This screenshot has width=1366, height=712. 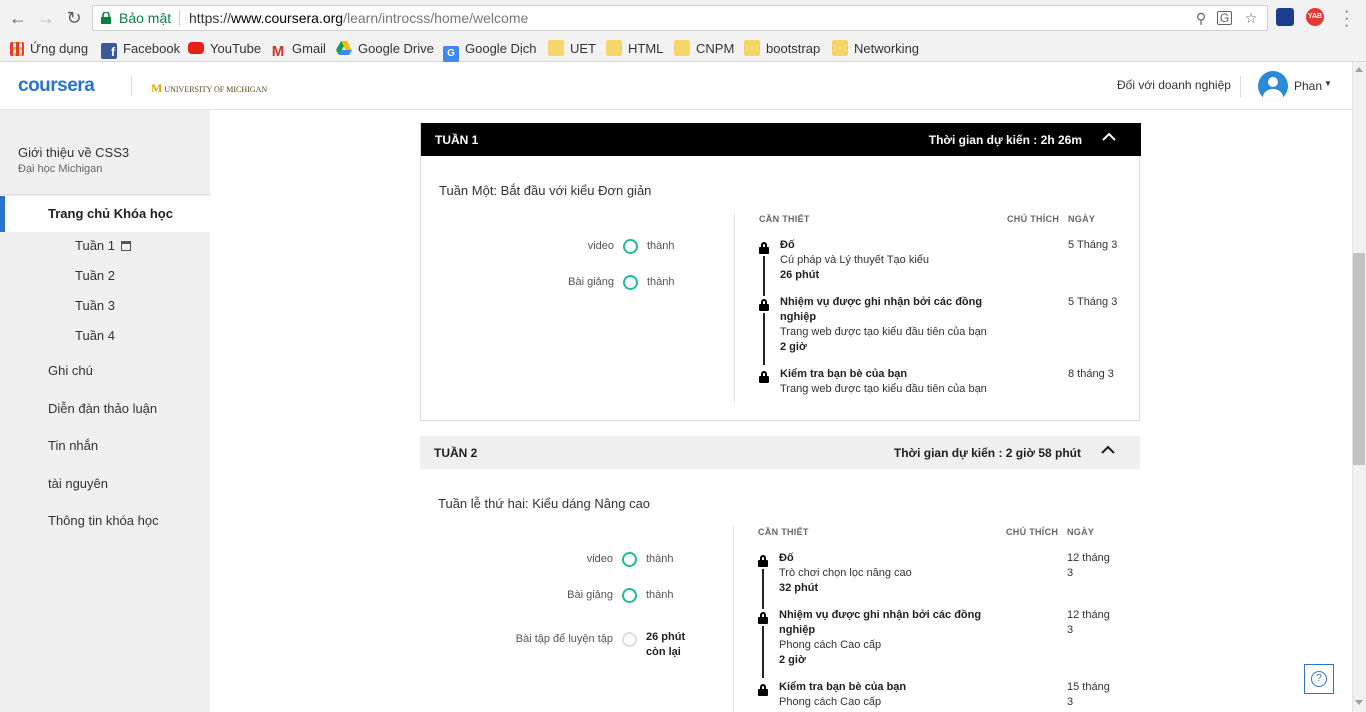 I want to click on bookmark-label: Google Drive, so click(x=396, y=48).